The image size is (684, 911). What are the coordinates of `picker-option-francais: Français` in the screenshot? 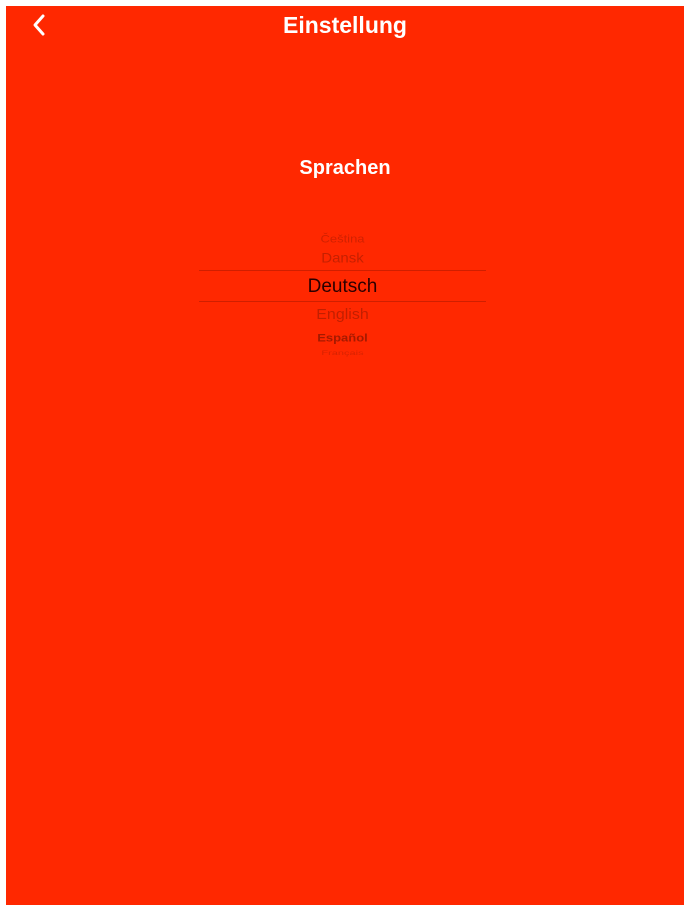 It's located at (342, 353).